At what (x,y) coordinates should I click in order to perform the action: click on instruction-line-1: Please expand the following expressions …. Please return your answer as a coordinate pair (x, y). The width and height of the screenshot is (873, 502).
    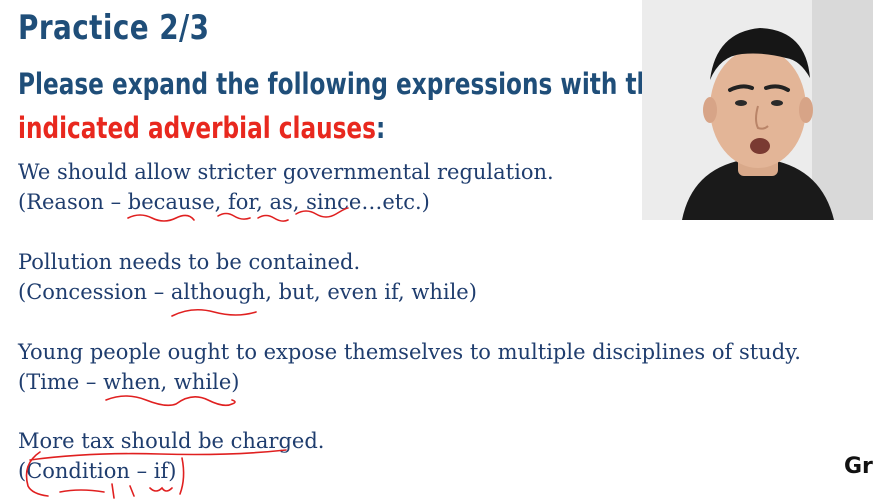
    Looking at the image, I should click on (343, 84).